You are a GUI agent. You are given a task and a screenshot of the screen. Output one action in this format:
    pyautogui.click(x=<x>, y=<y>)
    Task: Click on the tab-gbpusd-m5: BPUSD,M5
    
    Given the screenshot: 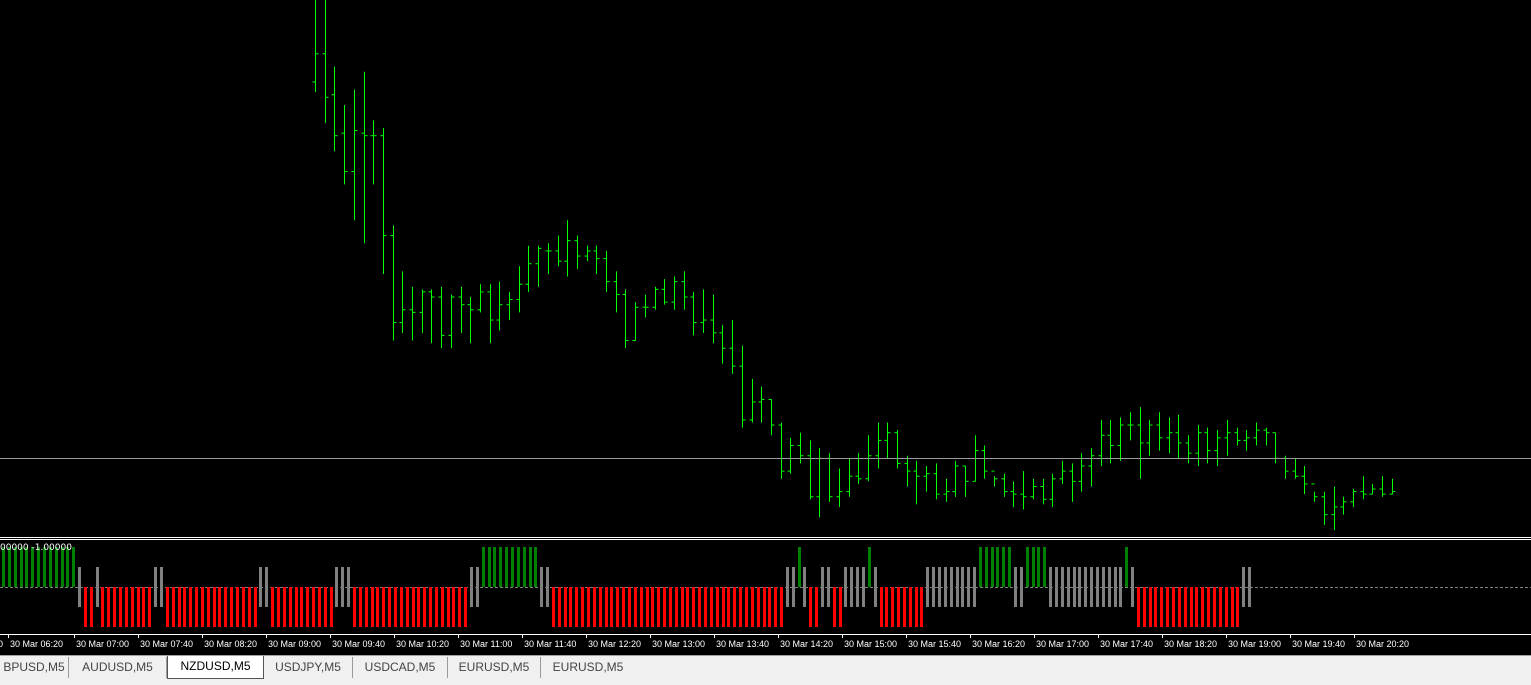 What is the action you would take?
    pyautogui.click(x=34, y=667)
    